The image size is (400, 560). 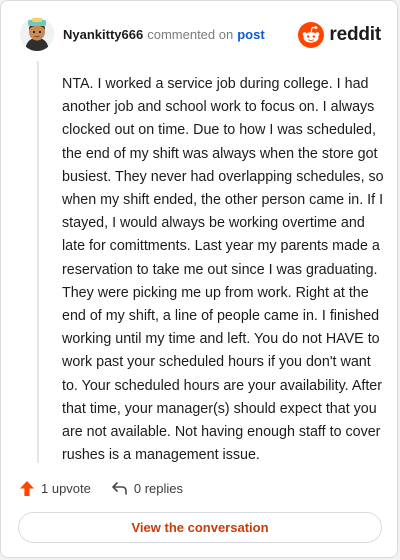 I want to click on username-link: Nyankitty666, so click(x=103, y=34).